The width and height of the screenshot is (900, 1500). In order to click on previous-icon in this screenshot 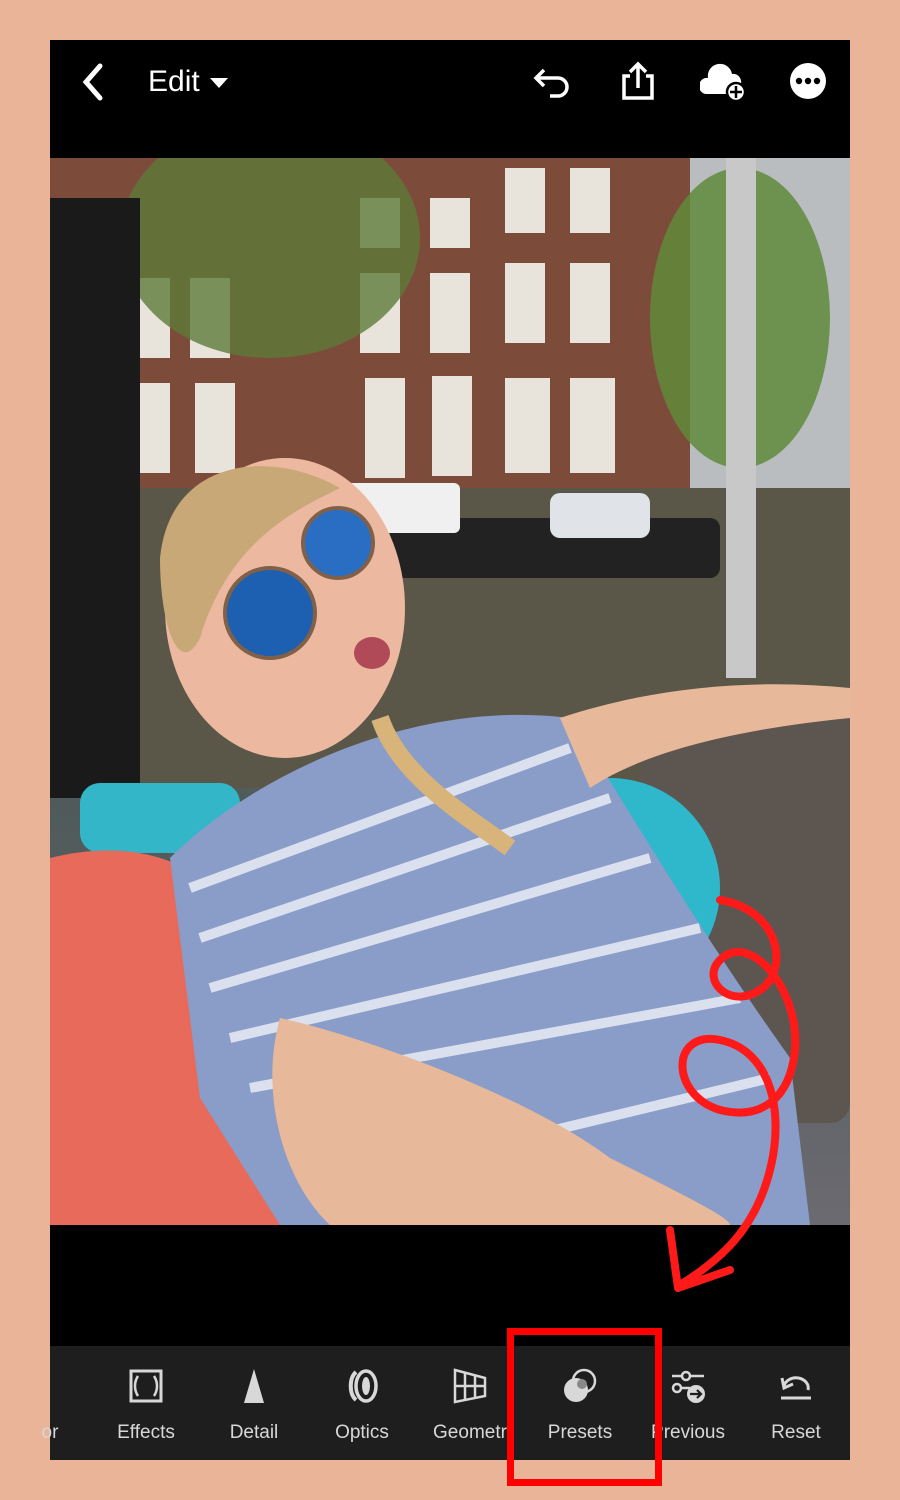, I will do `click(688, 1386)`.